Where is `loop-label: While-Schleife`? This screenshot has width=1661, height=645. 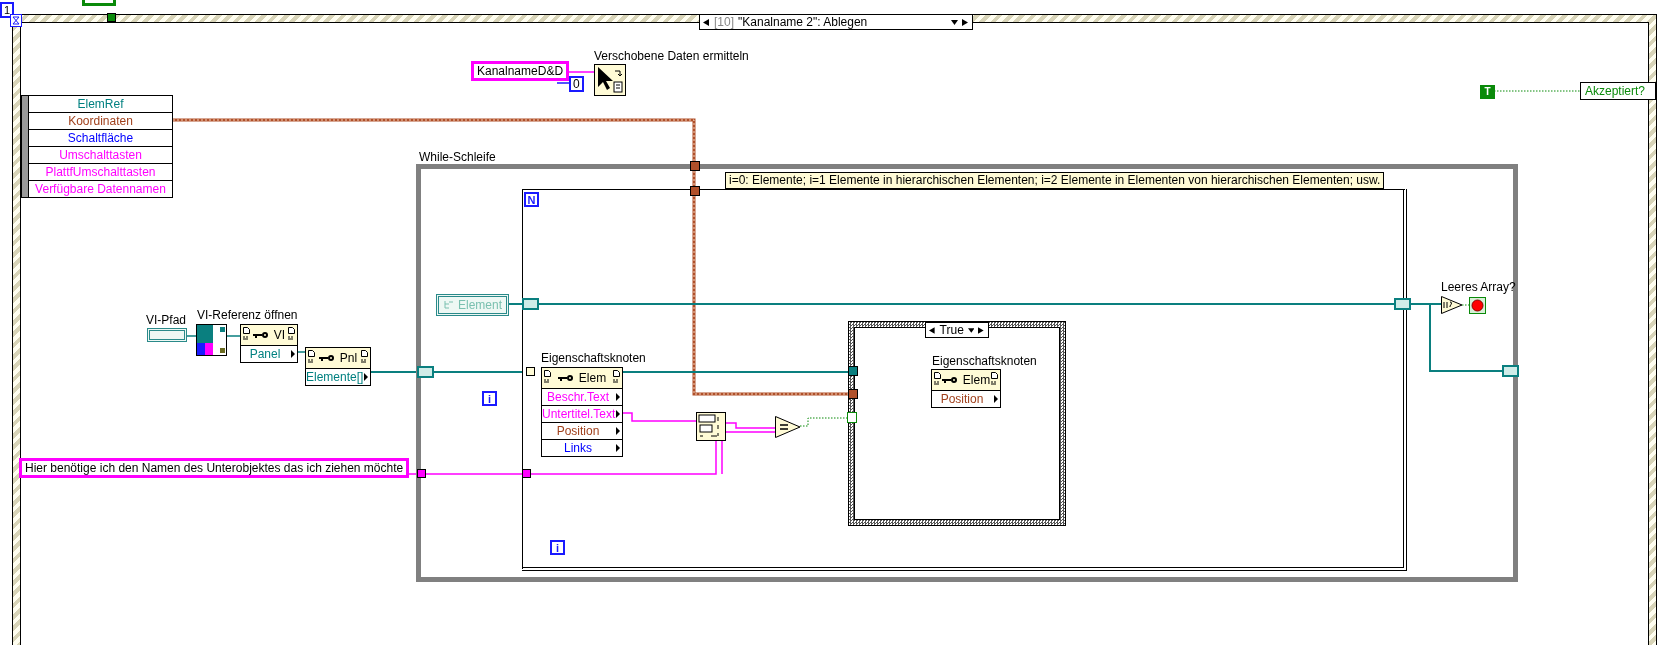 loop-label: While-Schleife is located at coordinates (457, 157).